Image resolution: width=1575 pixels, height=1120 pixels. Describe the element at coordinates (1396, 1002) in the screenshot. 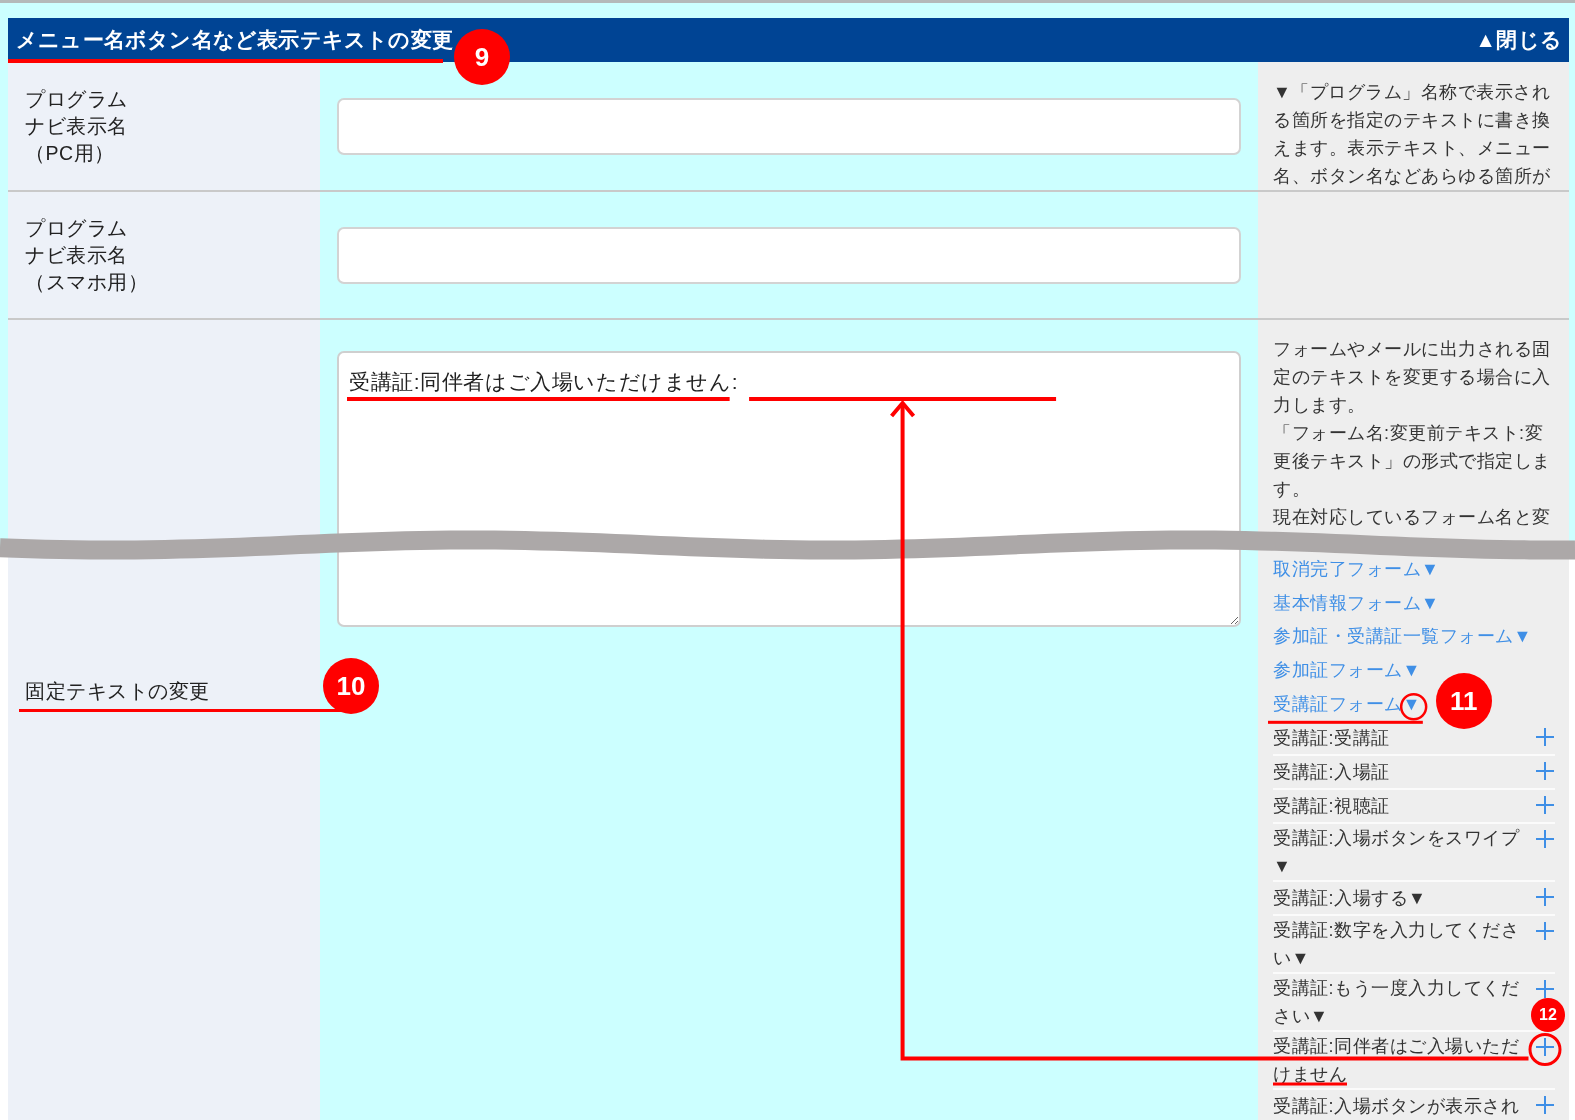

I see `list-item-text: 受講証:もう一度入力してください▼` at that location.